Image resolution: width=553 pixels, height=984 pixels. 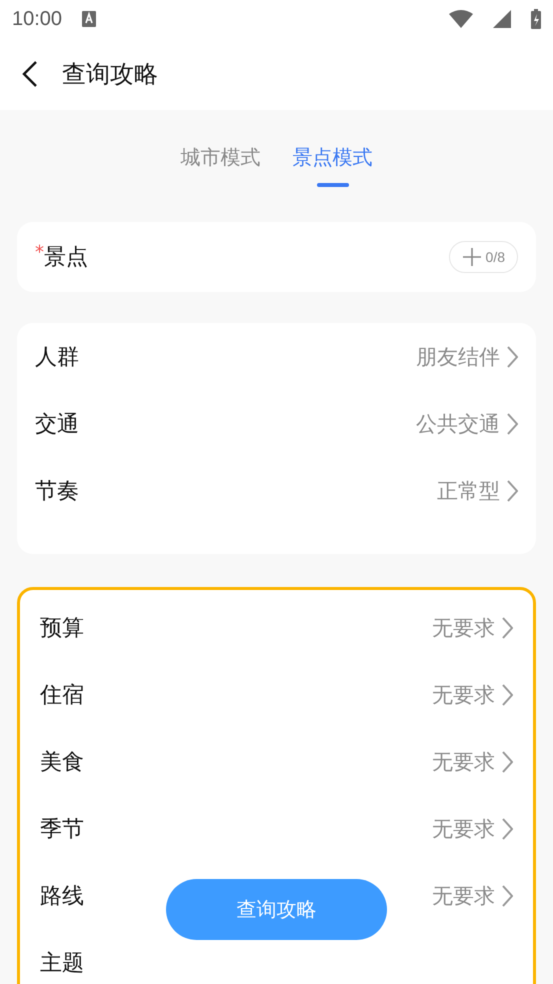 What do you see at coordinates (110, 74) in the screenshot?
I see `page-title: 查询攻略` at bounding box center [110, 74].